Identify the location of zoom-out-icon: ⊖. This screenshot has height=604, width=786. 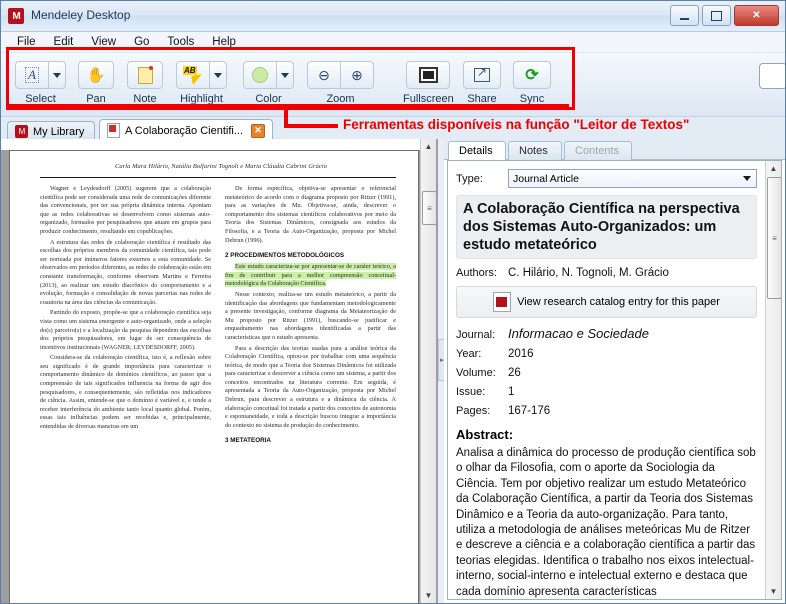
(324, 74).